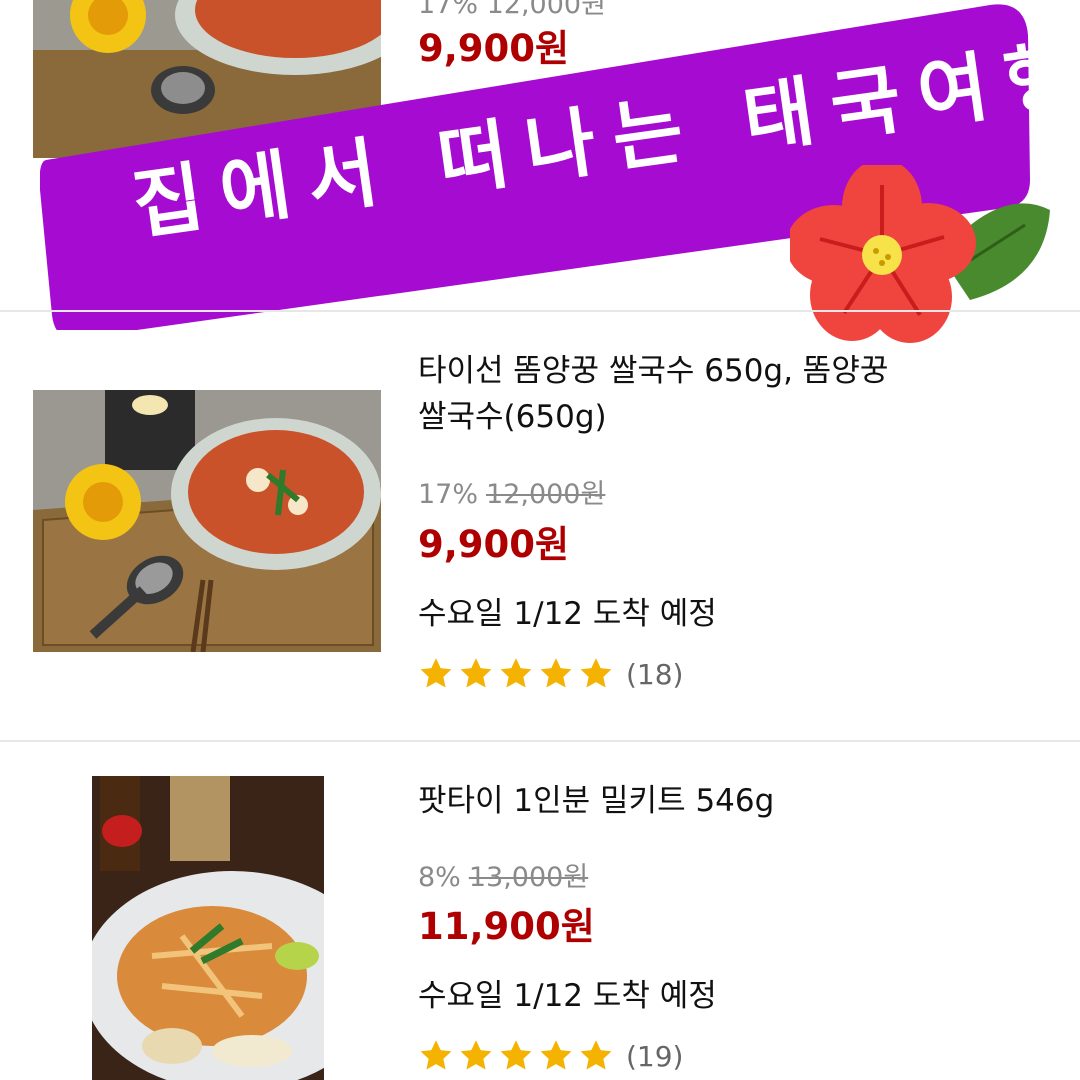 This screenshot has height=1080, width=1080. I want to click on discount-row: 8% 13,000원, so click(503, 874).